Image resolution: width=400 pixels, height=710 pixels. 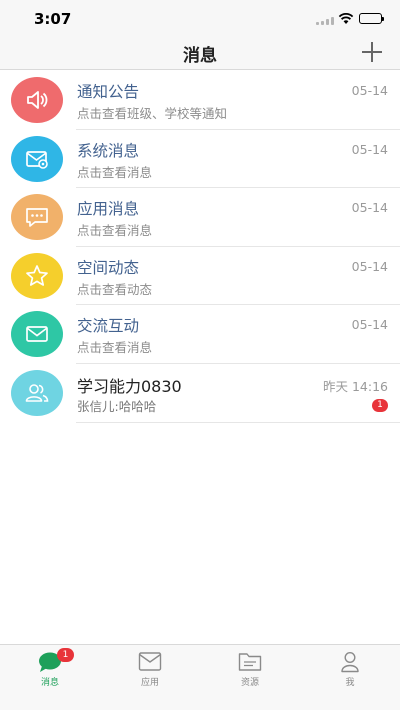 What do you see at coordinates (108, 92) in the screenshot?
I see `message-title: 通知公告` at bounding box center [108, 92].